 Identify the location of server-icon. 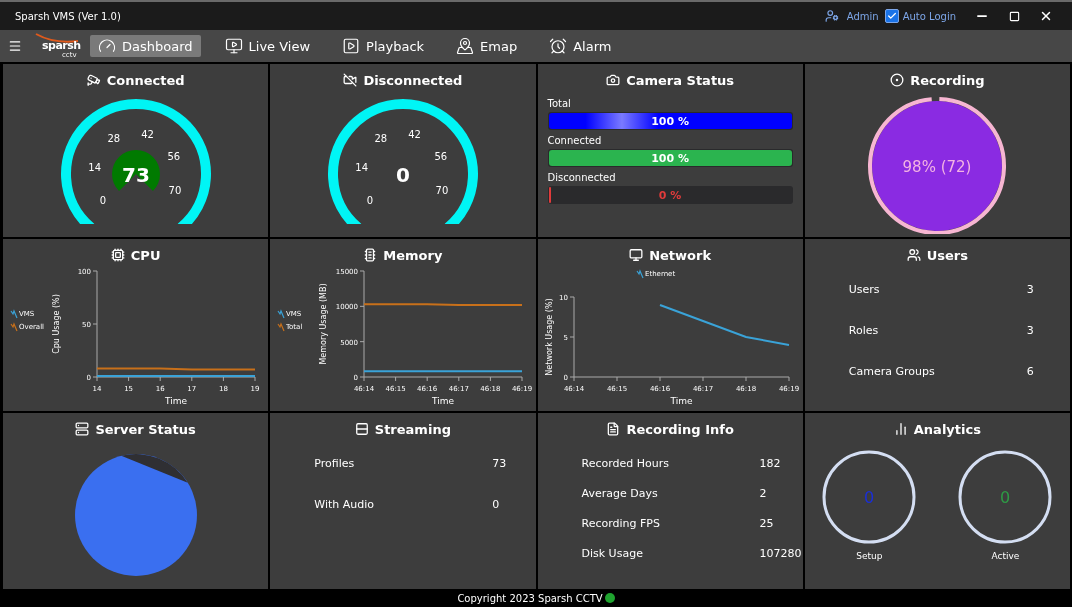
(82, 429).